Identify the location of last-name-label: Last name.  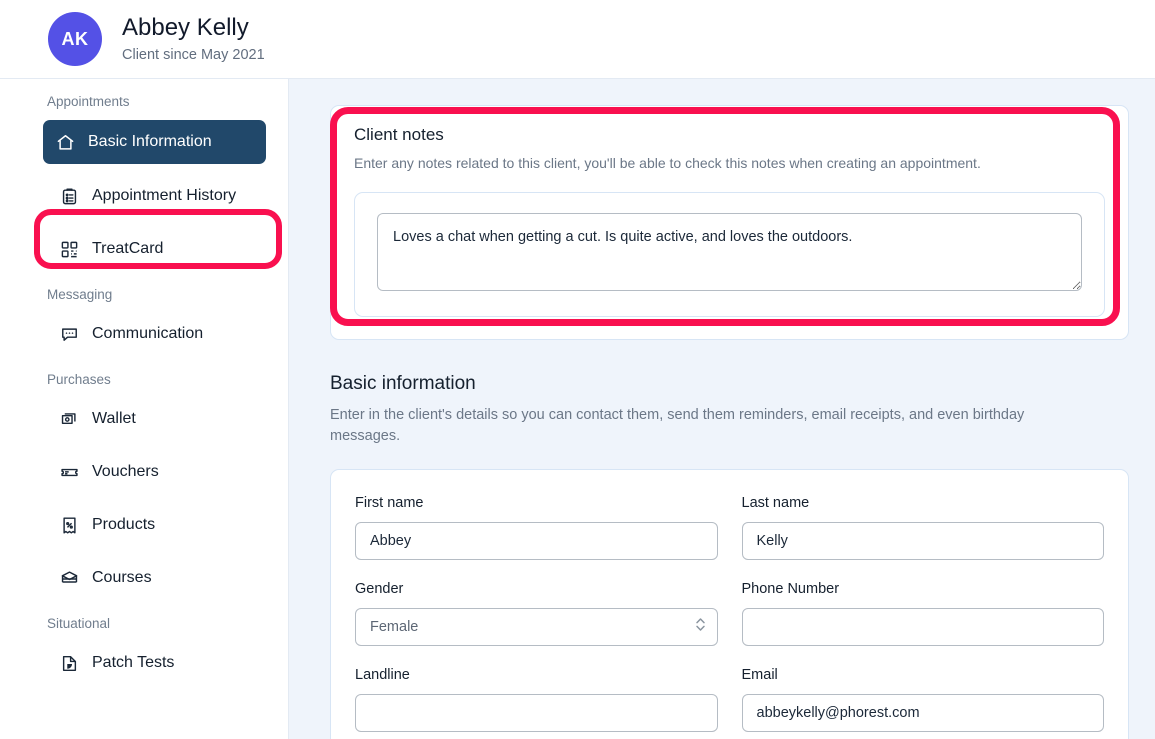
(775, 503).